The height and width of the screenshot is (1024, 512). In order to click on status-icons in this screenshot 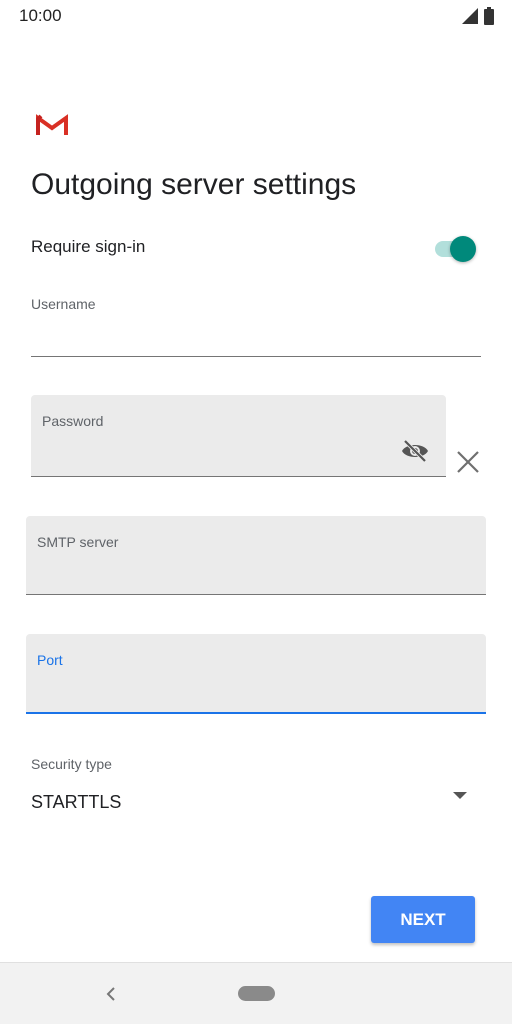, I will do `click(478, 16)`.